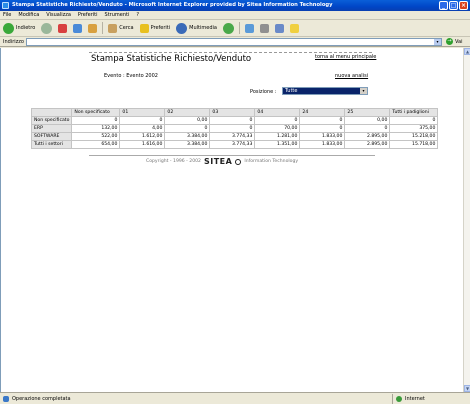  What do you see at coordinates (322, 112) in the screenshot?
I see `table-header-cell: 24` at bounding box center [322, 112].